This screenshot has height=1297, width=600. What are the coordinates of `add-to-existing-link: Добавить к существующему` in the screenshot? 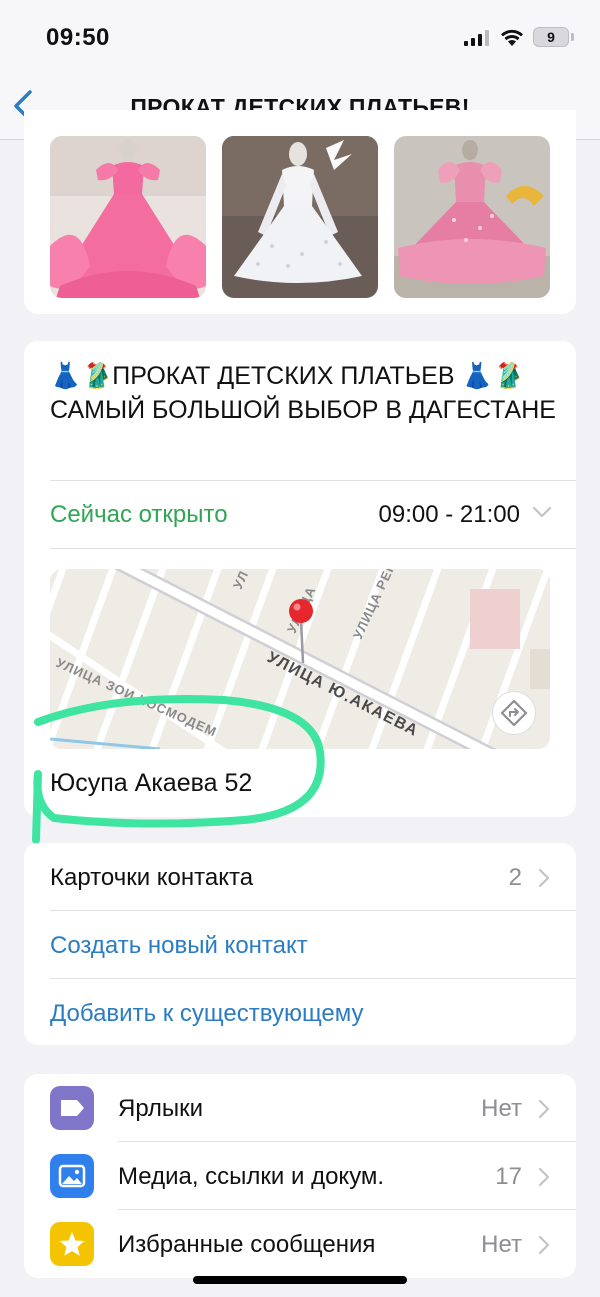 It's located at (207, 1014).